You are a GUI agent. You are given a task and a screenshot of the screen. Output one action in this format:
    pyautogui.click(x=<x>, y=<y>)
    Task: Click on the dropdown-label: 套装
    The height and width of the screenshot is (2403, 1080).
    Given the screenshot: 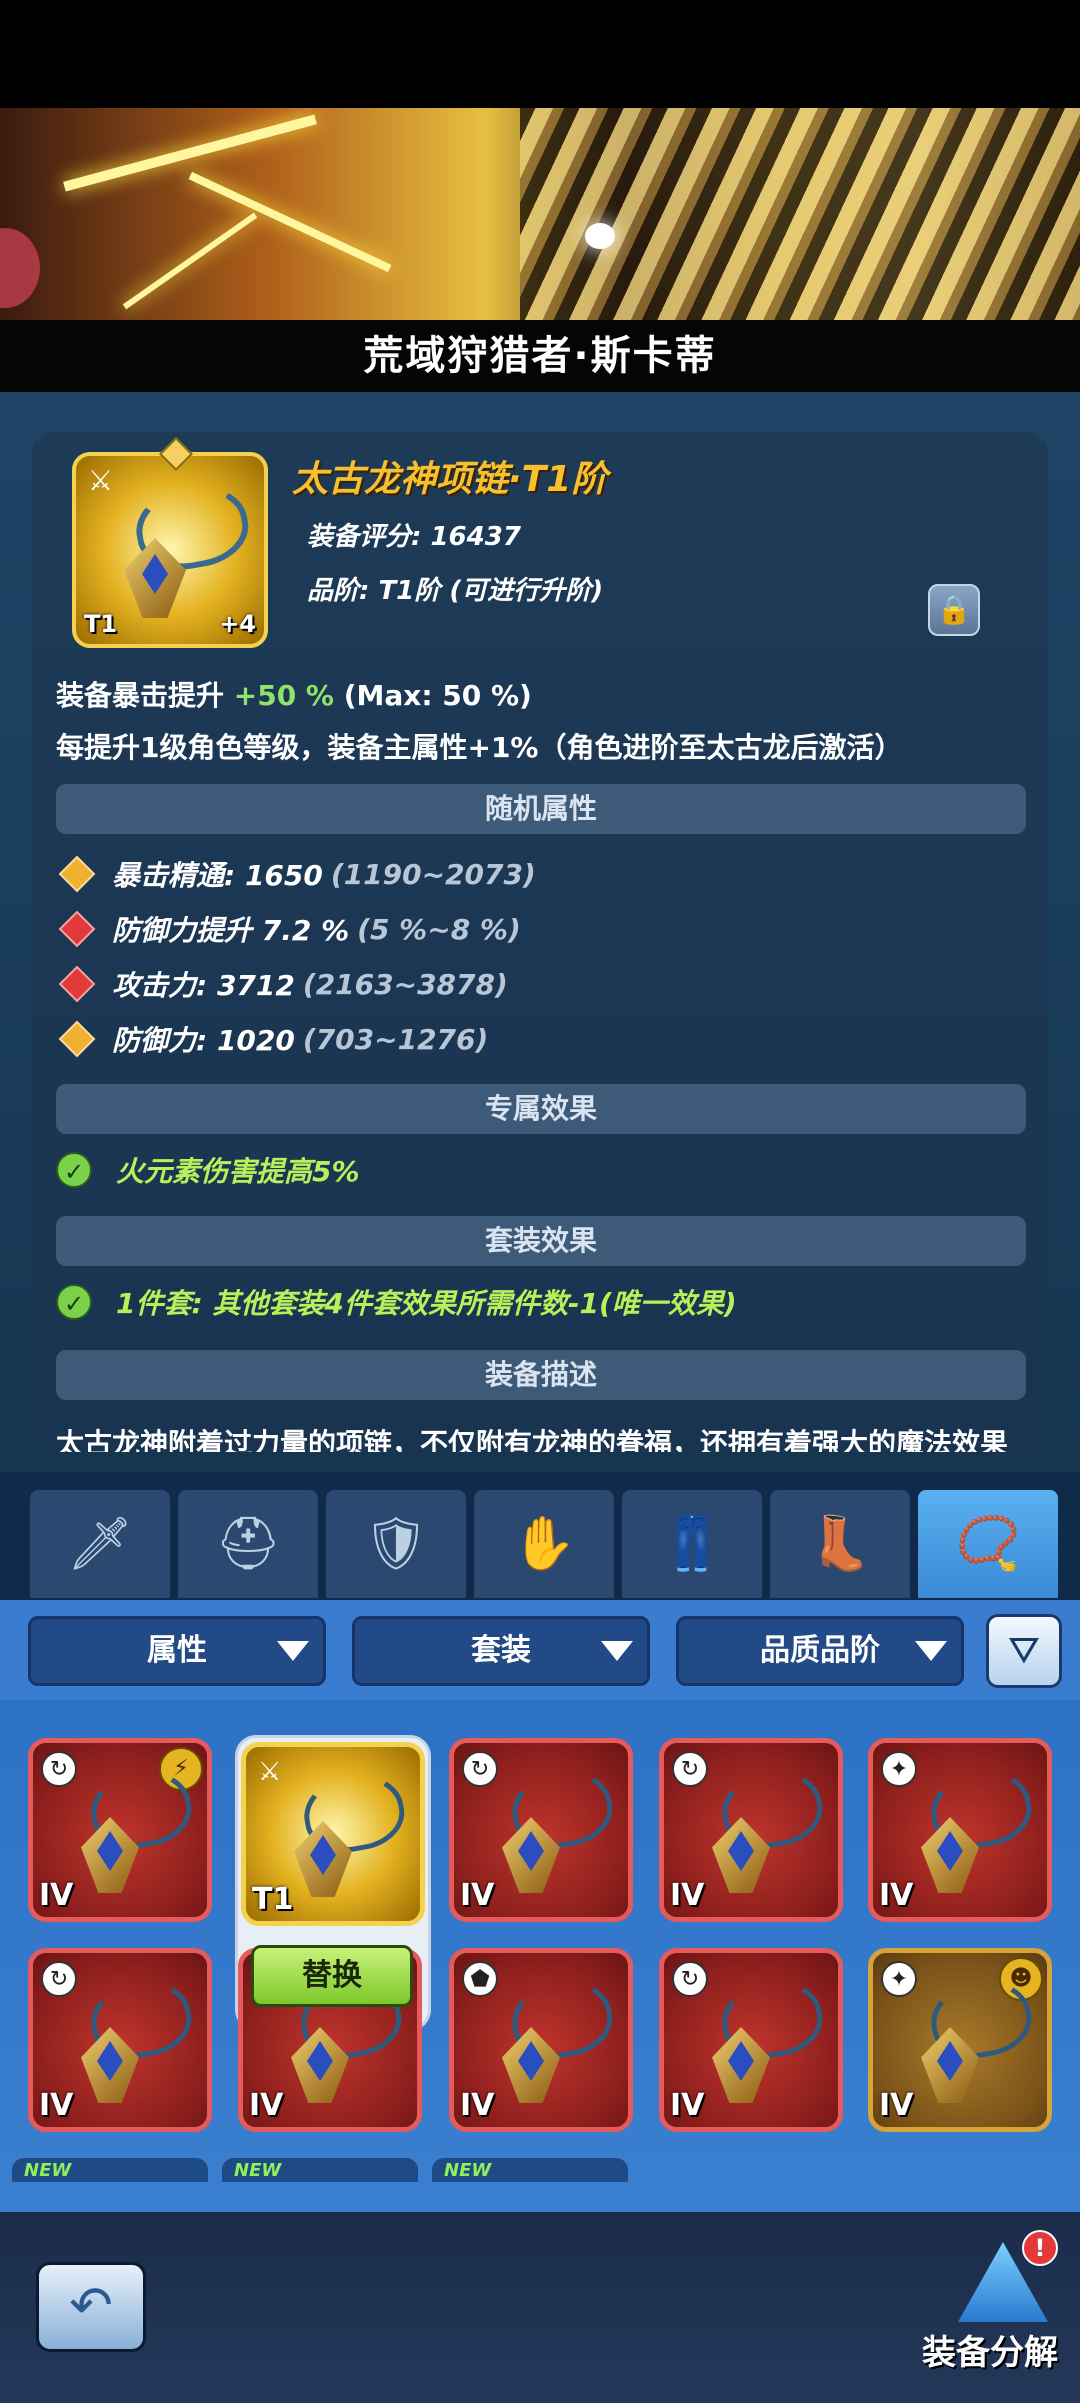 What is the action you would take?
    pyautogui.click(x=501, y=1650)
    